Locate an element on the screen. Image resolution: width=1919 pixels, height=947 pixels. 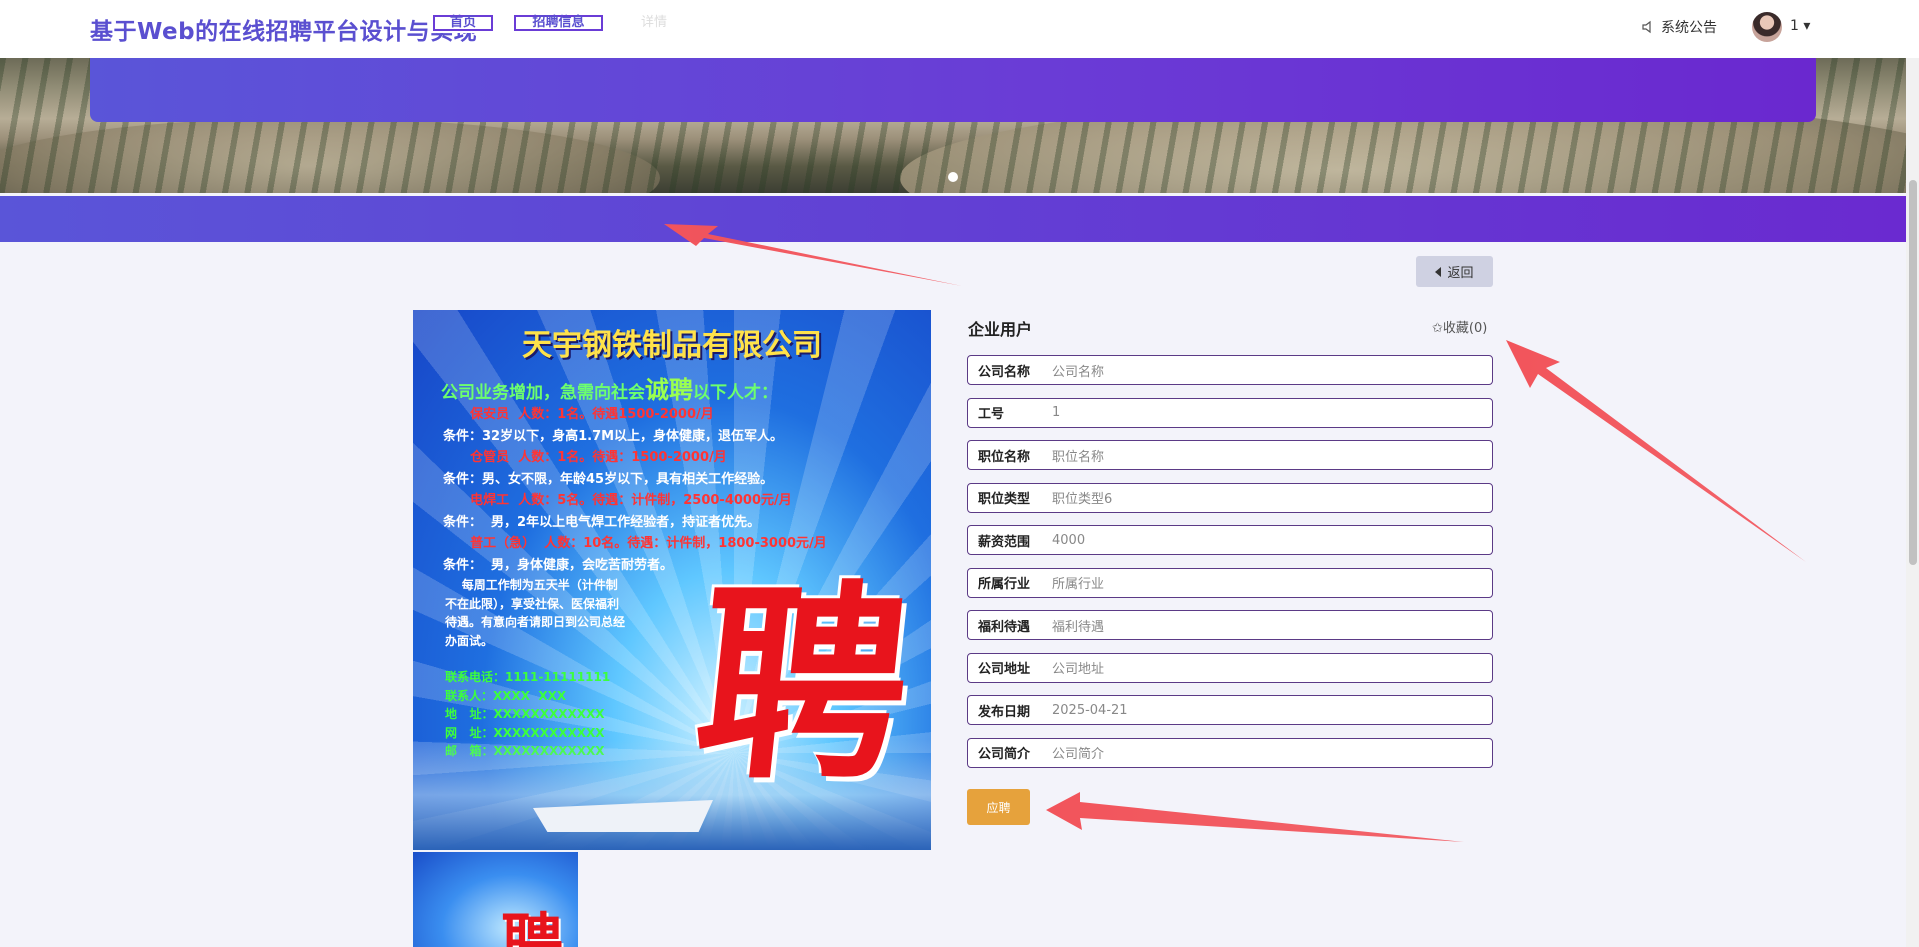
annotation-arrow-favorite is located at coordinates (1656, 451).